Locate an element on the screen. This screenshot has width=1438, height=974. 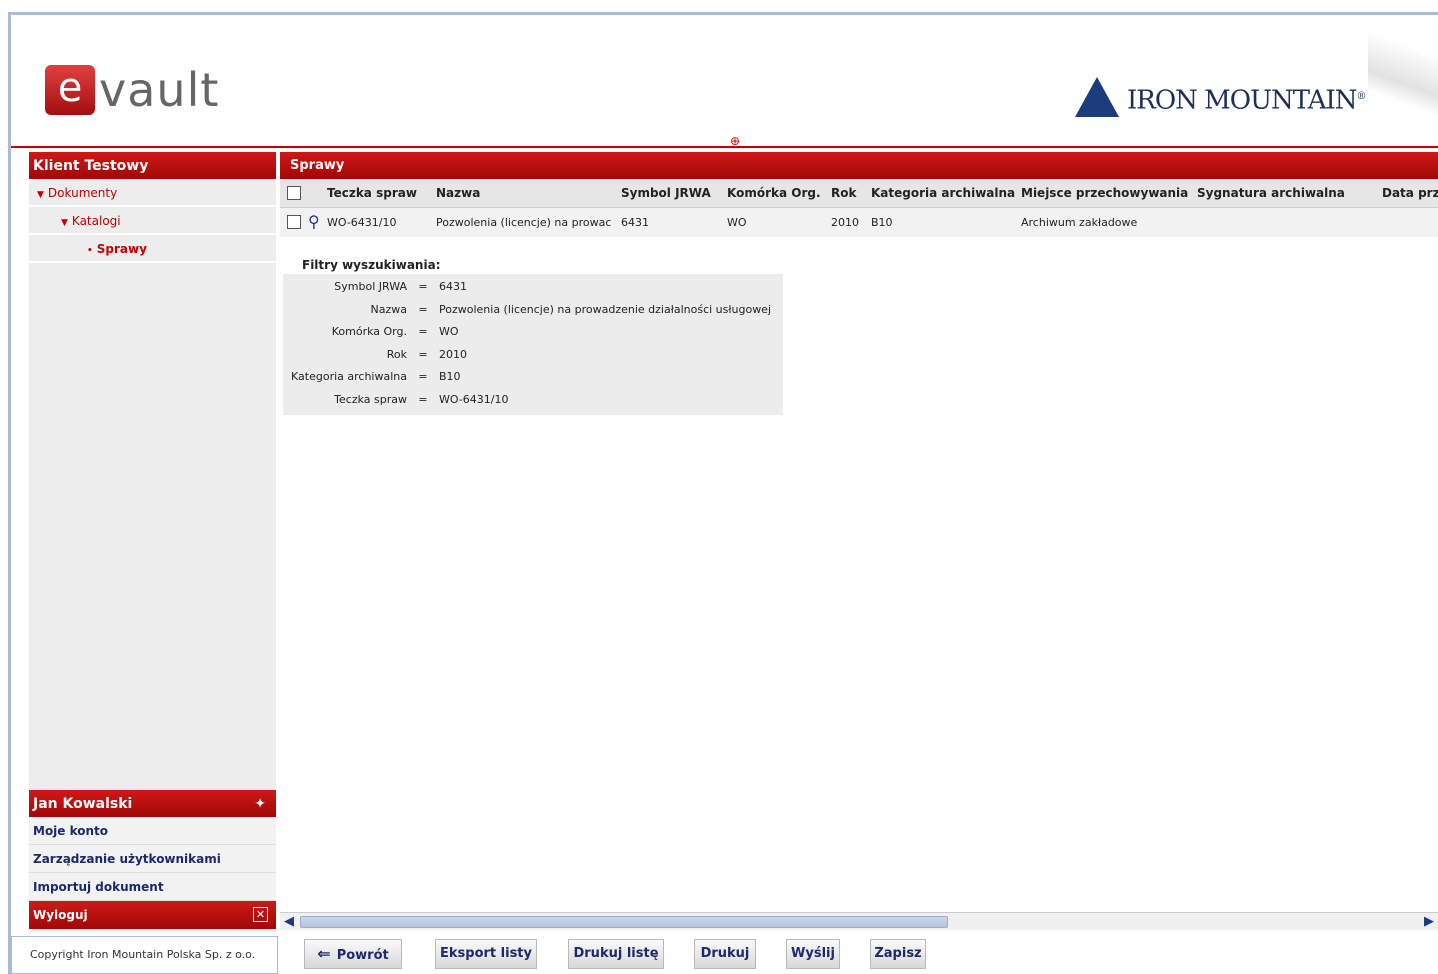
filter-key: Kategoria archiwalna is located at coordinates (349, 376).